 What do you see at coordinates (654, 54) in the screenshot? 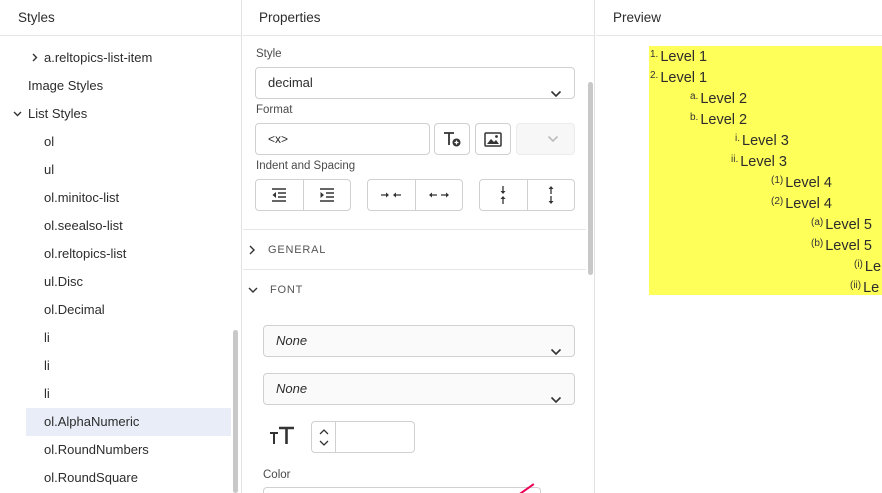
I see `list-marker: 1.` at bounding box center [654, 54].